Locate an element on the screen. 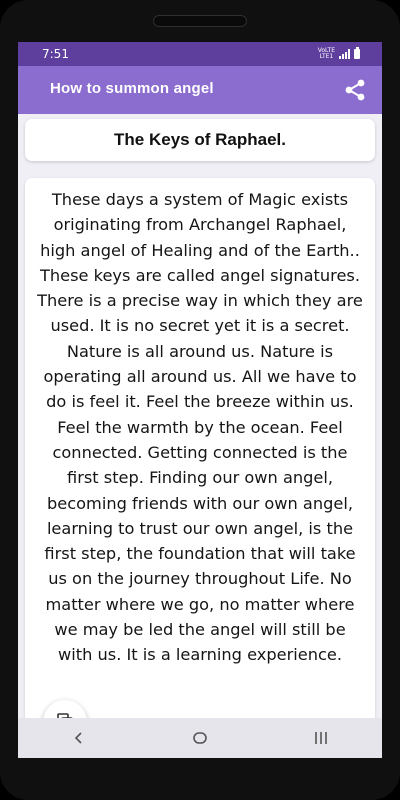 Image resolution: width=400 pixels, height=800 pixels. status-bar: 7:51 VoLTE LTE1 is located at coordinates (200, 54).